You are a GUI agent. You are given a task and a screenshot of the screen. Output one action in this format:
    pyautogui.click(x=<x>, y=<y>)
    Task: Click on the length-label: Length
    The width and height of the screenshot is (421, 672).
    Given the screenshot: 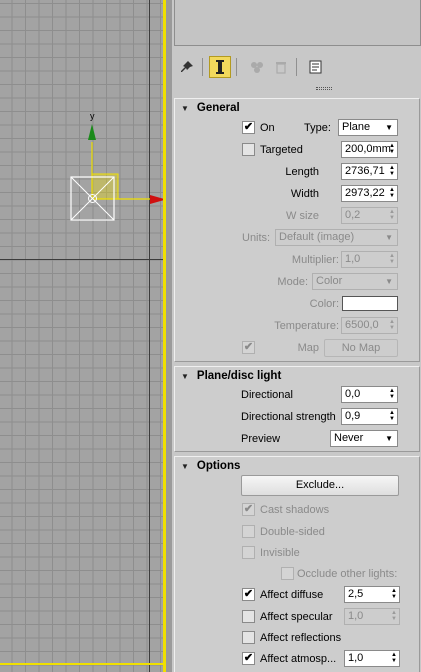 What is the action you would take?
    pyautogui.click(x=302, y=172)
    